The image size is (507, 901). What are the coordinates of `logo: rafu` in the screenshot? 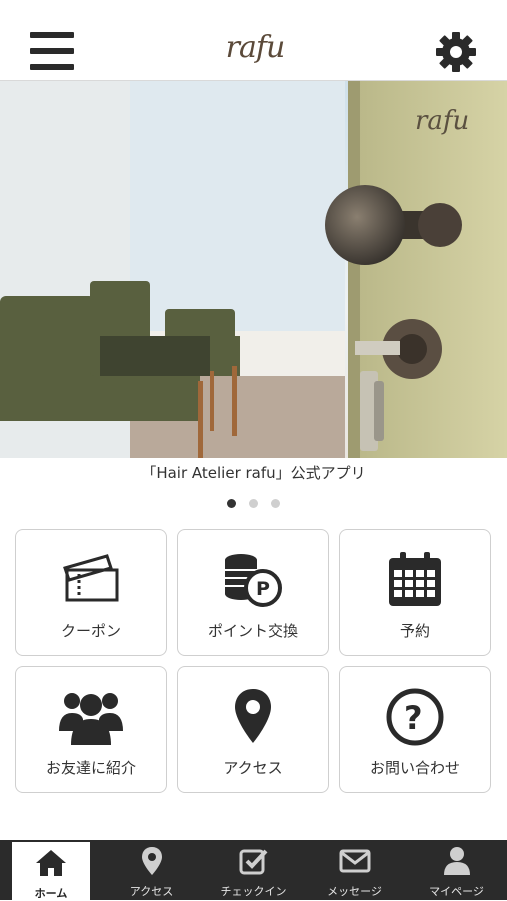 It's located at (255, 47).